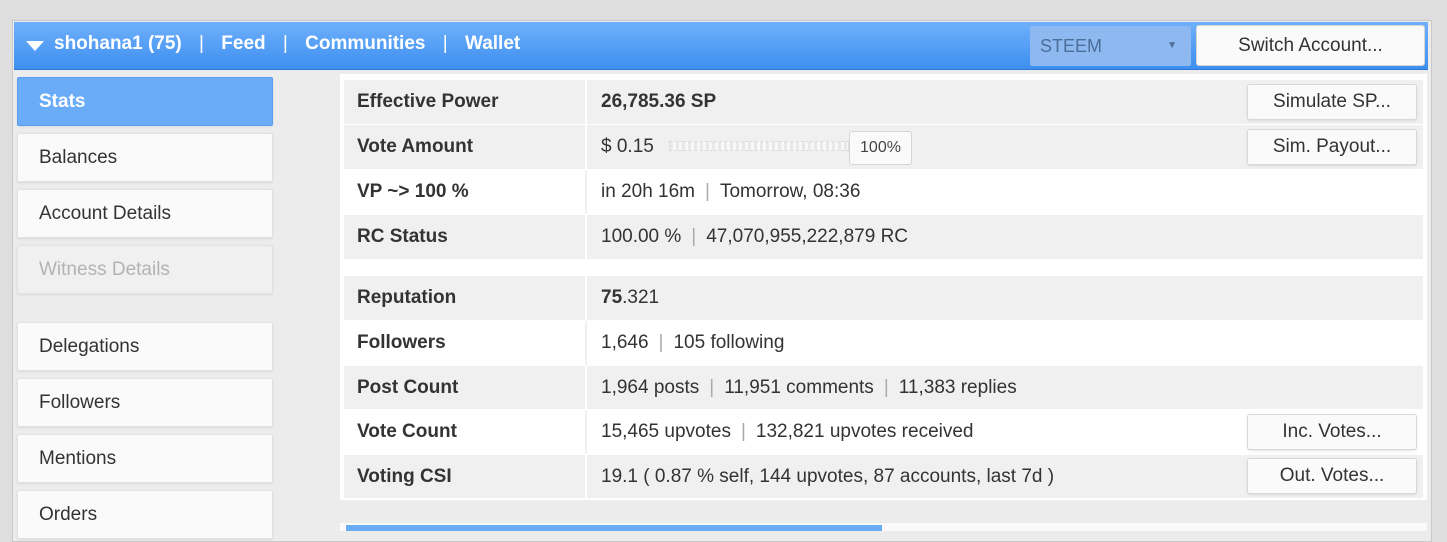 The image size is (1447, 542). Describe the element at coordinates (465, 476) in the screenshot. I see `voting-csi-label: Voting CSI` at that location.